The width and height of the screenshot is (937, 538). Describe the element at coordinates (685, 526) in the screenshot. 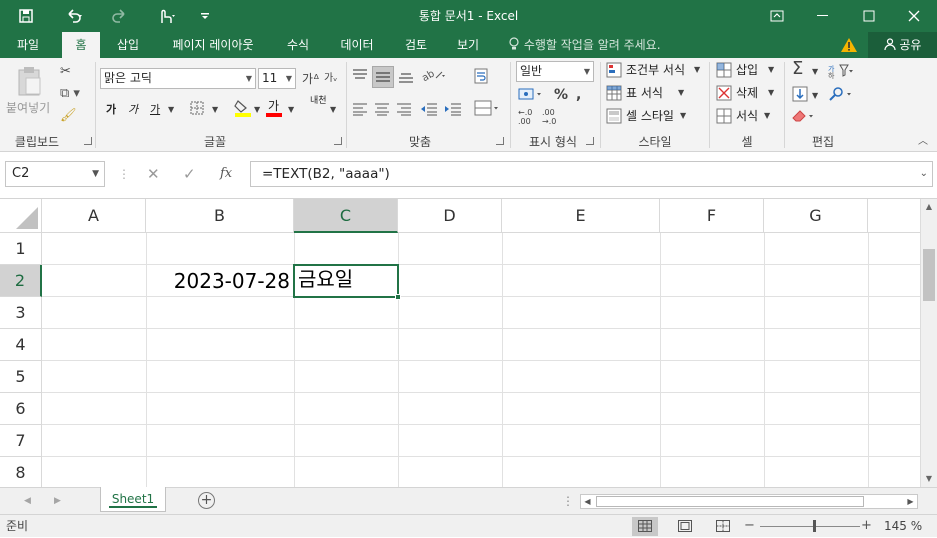

I see `page-layout-view-button` at that location.